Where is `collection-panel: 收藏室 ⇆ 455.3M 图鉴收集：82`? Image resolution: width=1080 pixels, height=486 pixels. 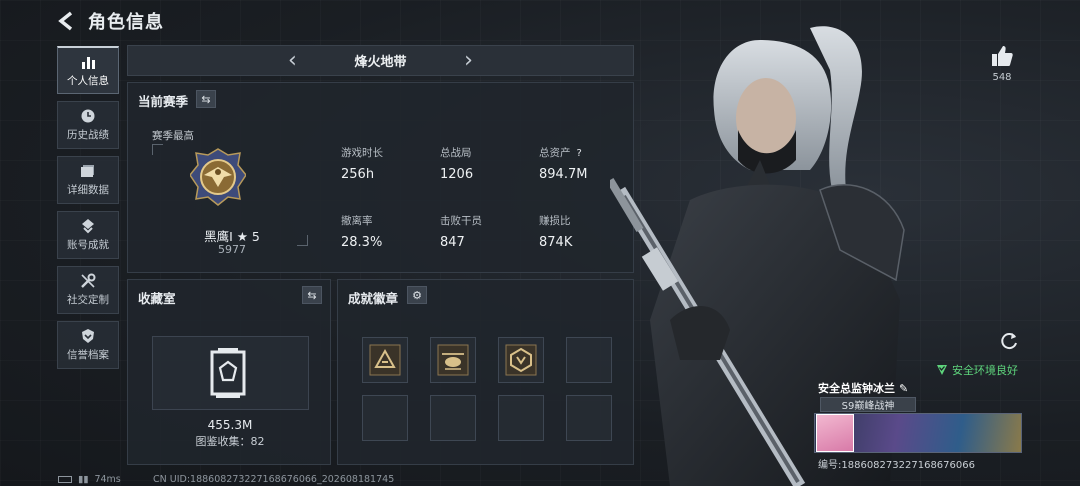
collection-panel: 收藏室 ⇆ 455.3M 图鉴收集：82 is located at coordinates (229, 372).